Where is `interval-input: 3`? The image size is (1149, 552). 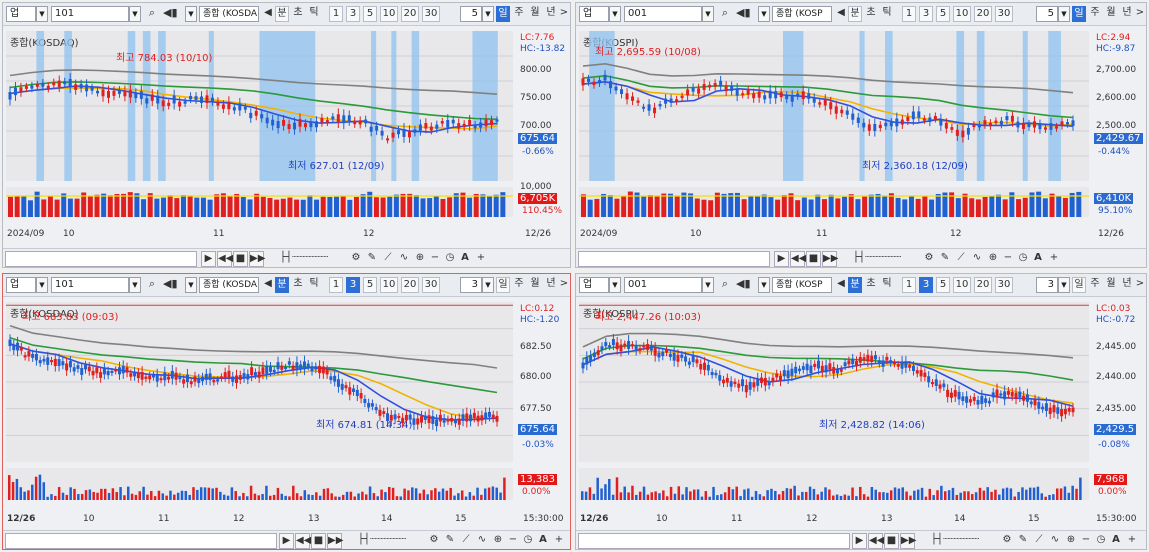
interval-input: 3 is located at coordinates (471, 285).